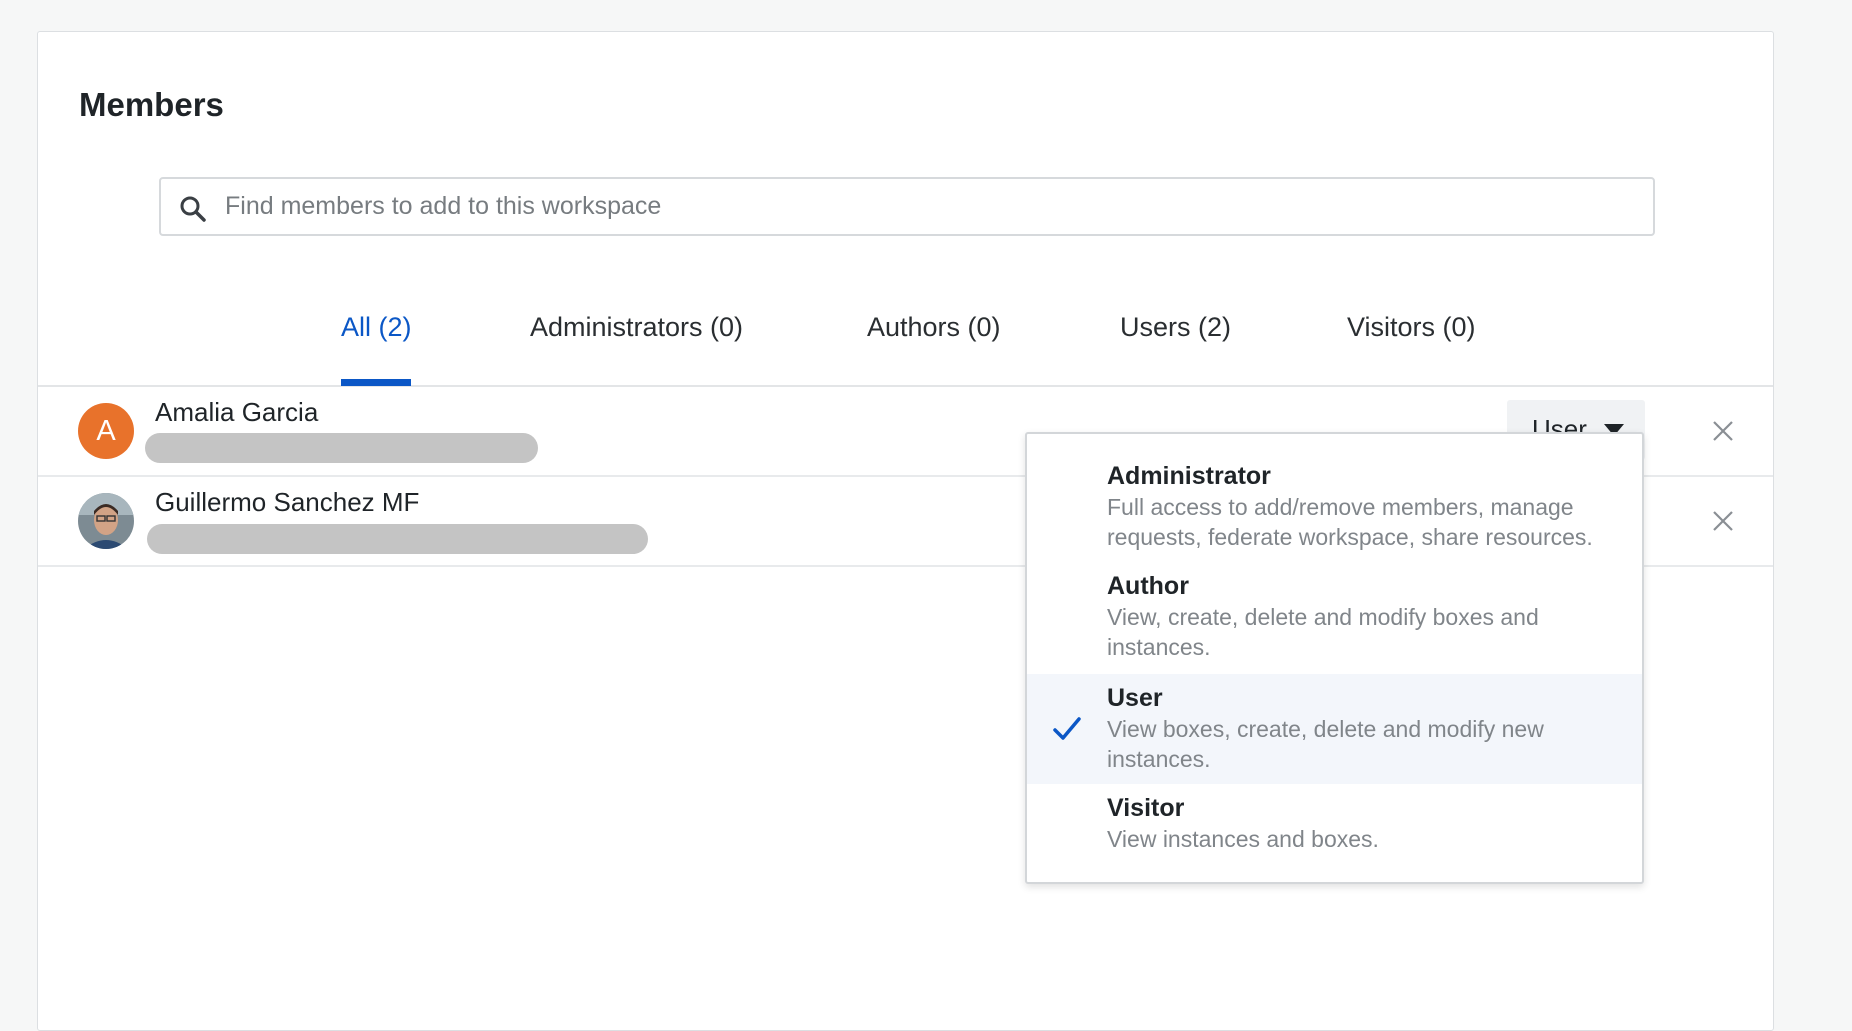  I want to click on tab-visitors: Visitors (0), so click(1411, 327).